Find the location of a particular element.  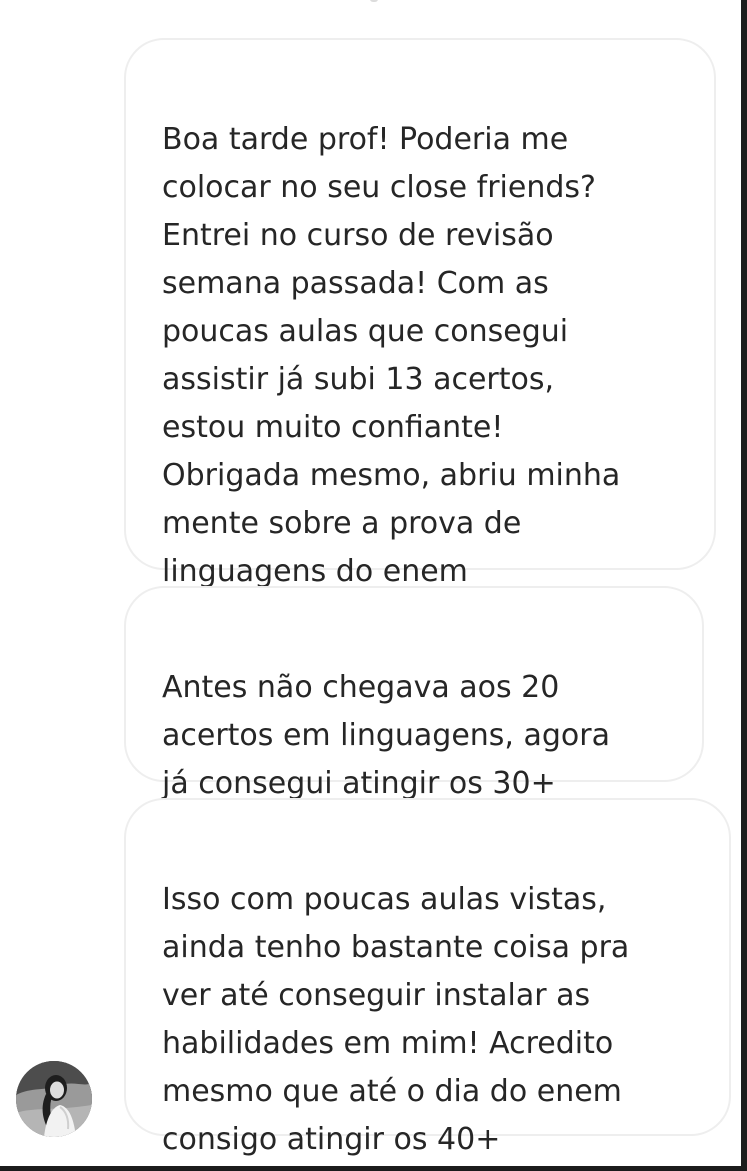

profile-photo-icon is located at coordinates (54, 1099).